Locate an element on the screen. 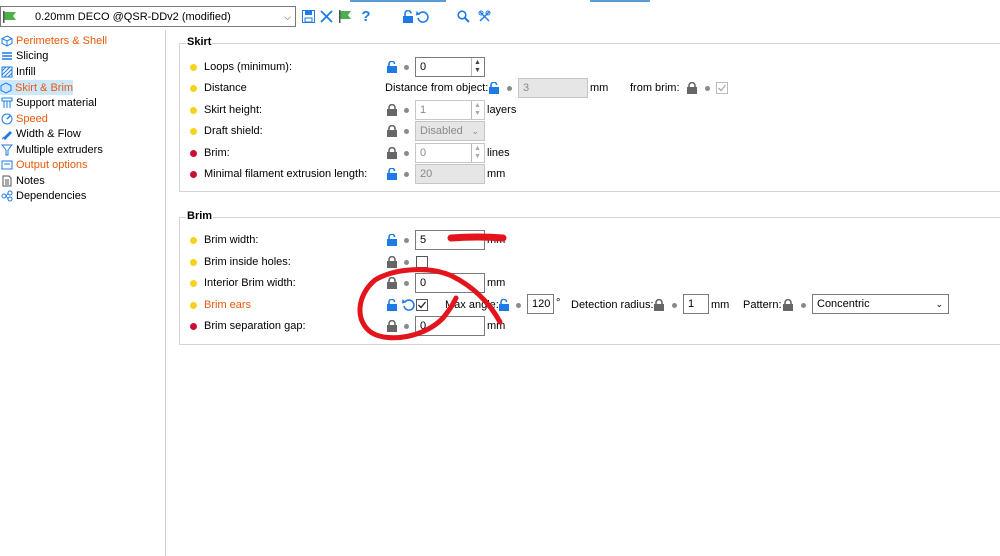 Image resolution: width=1000 pixels, height=556 pixels. expert-mode-dot is located at coordinates (193, 326).